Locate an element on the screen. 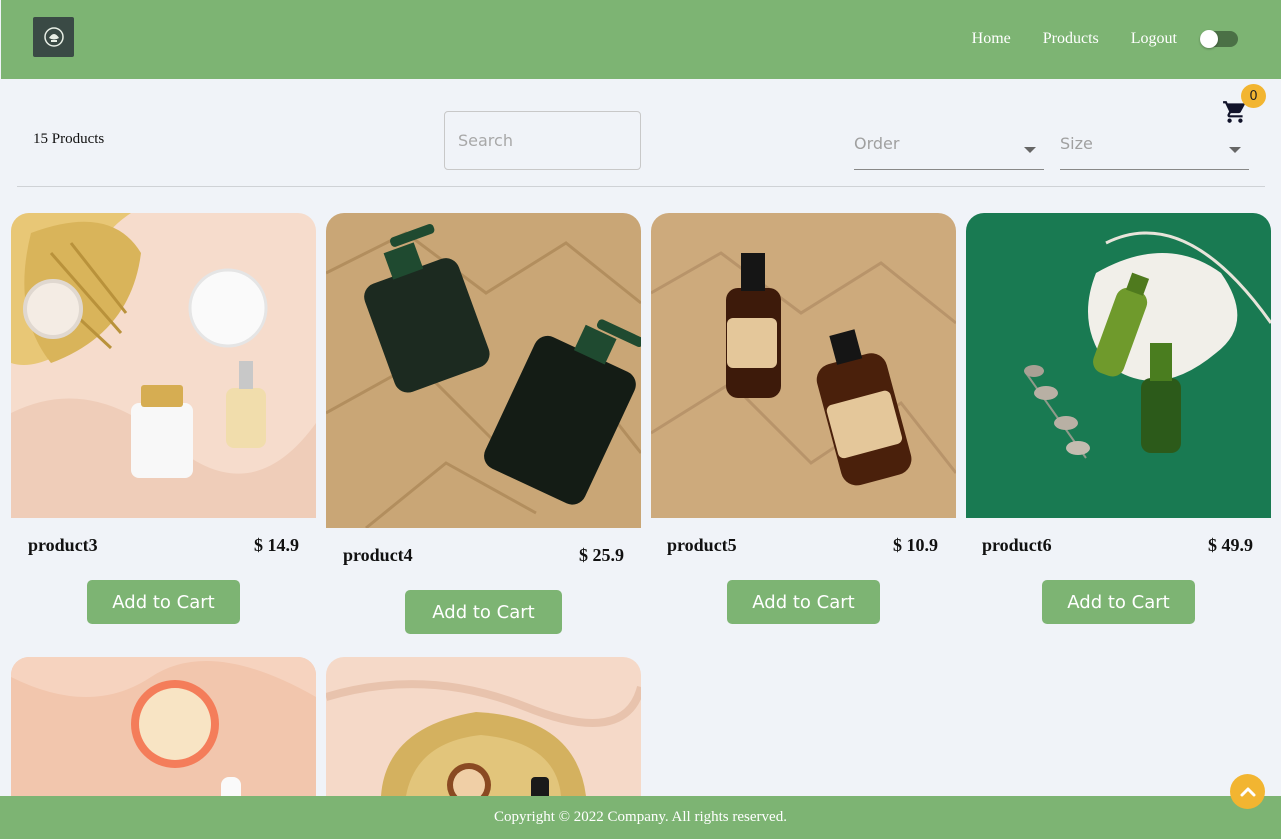 The image size is (1281, 839). main-nav: Home Products Logout is located at coordinates (1074, 39).